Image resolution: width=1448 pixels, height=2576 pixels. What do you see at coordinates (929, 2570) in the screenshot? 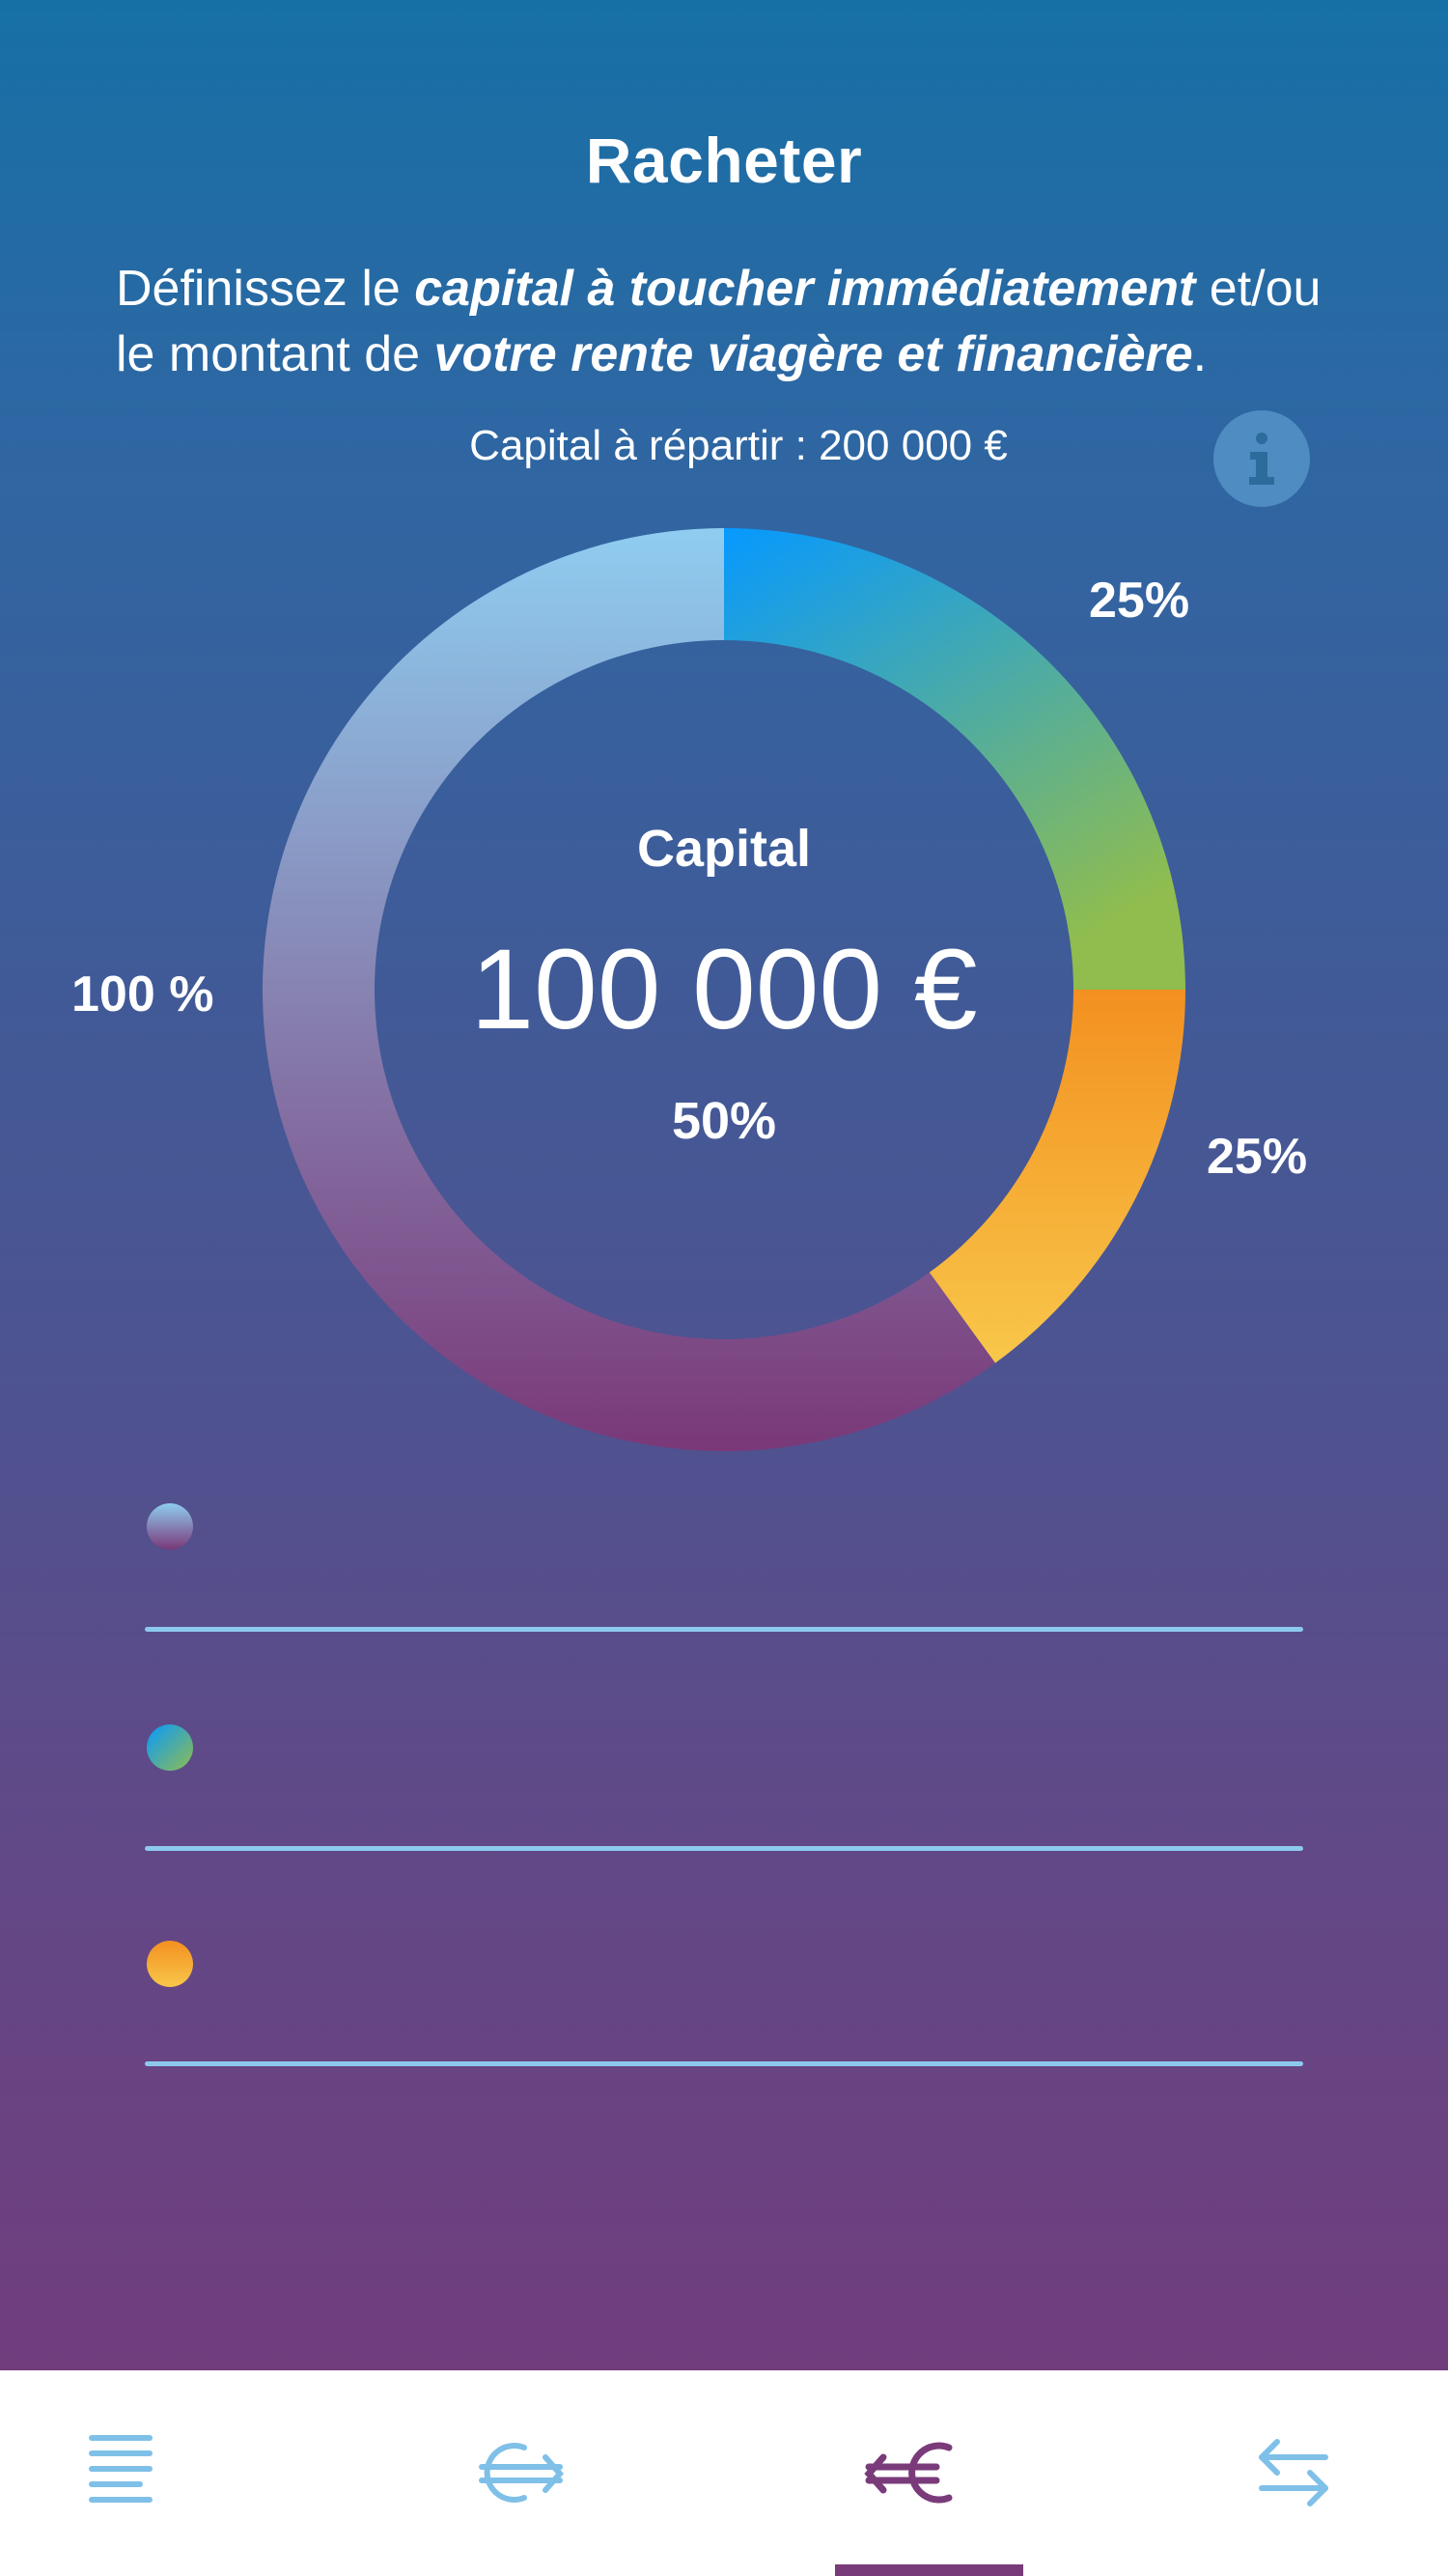
I see `active-tab-indicator` at bounding box center [929, 2570].